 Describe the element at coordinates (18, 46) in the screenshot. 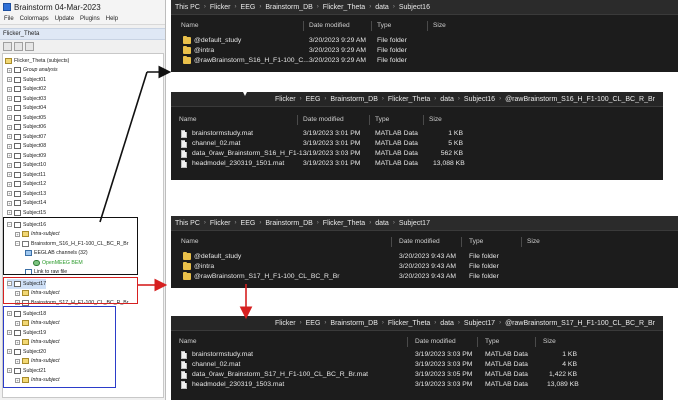

I see `view-conditions-icon` at that location.